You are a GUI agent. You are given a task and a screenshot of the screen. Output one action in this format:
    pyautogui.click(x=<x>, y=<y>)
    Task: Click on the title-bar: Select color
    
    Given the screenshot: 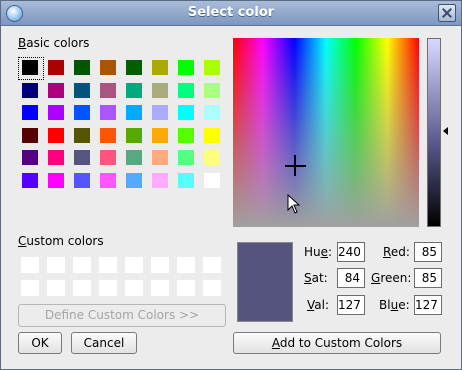 What is the action you would take?
    pyautogui.click(x=231, y=13)
    